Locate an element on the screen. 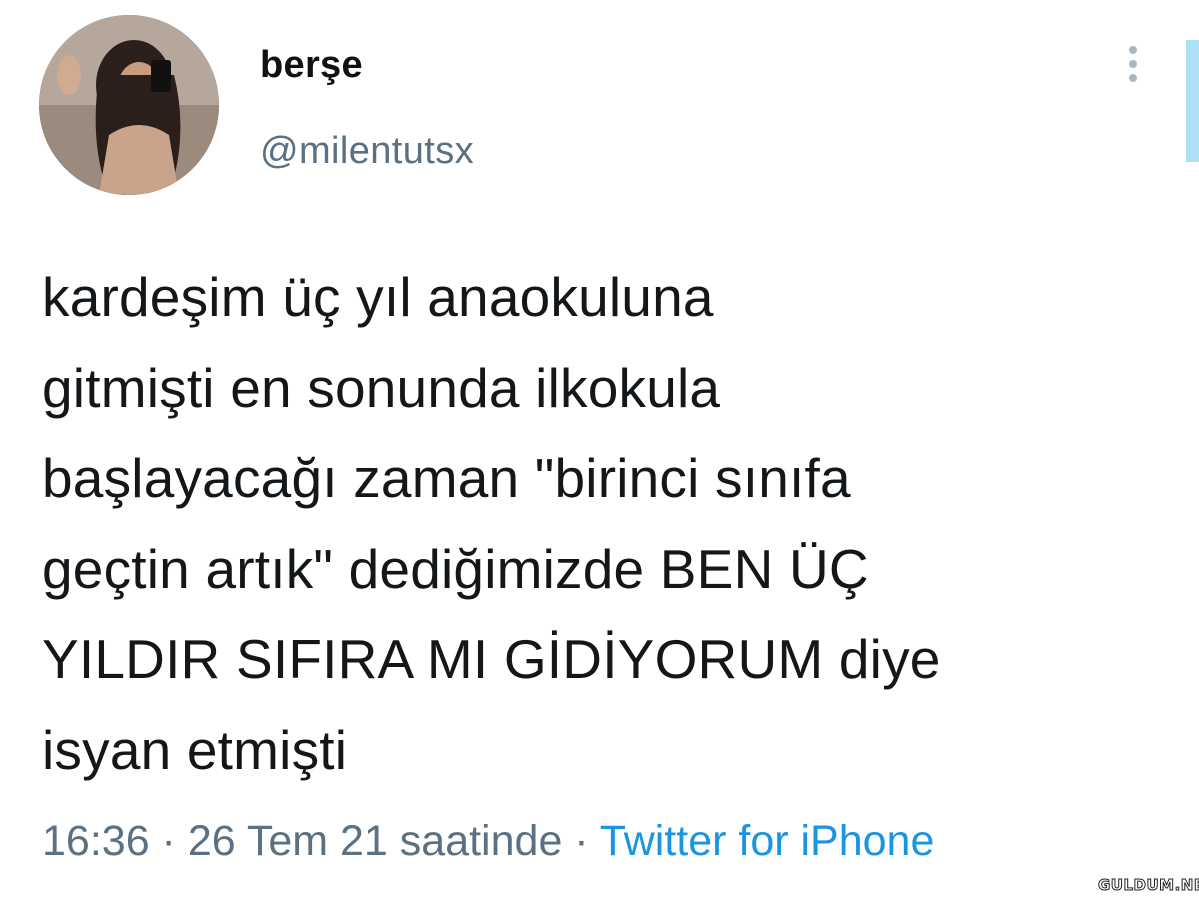 The width and height of the screenshot is (1199, 900). tweet-text-line: isyan etmişti is located at coordinates (195, 749).